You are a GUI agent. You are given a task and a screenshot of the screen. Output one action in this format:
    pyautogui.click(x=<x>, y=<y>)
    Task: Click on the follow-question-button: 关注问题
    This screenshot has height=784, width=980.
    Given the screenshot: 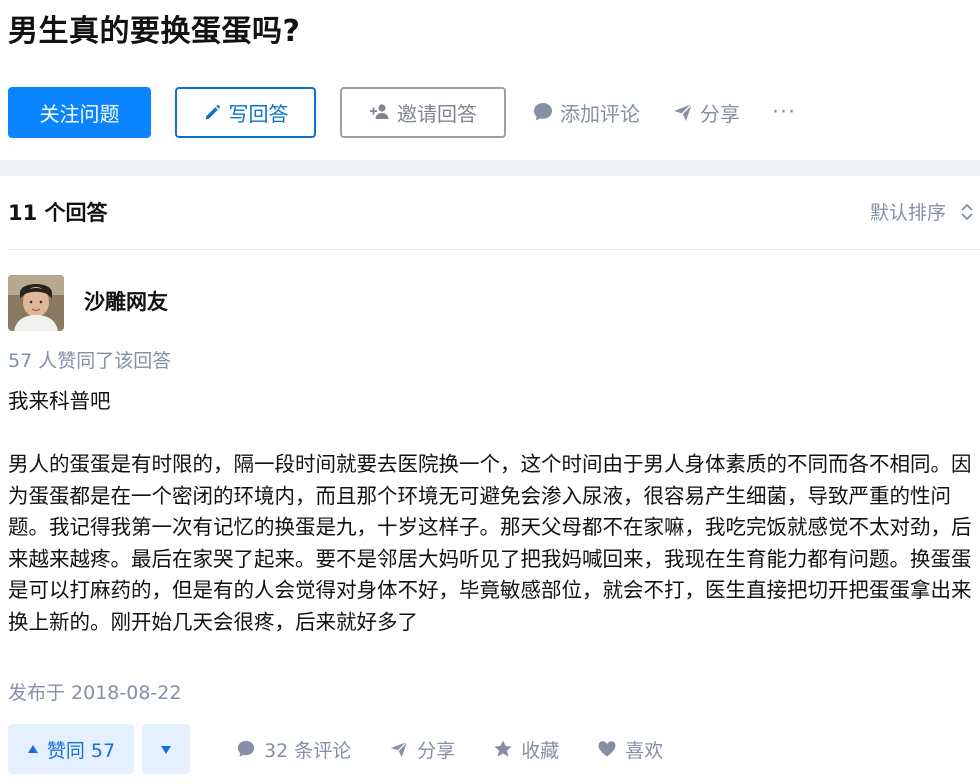 What is the action you would take?
    pyautogui.click(x=79, y=112)
    